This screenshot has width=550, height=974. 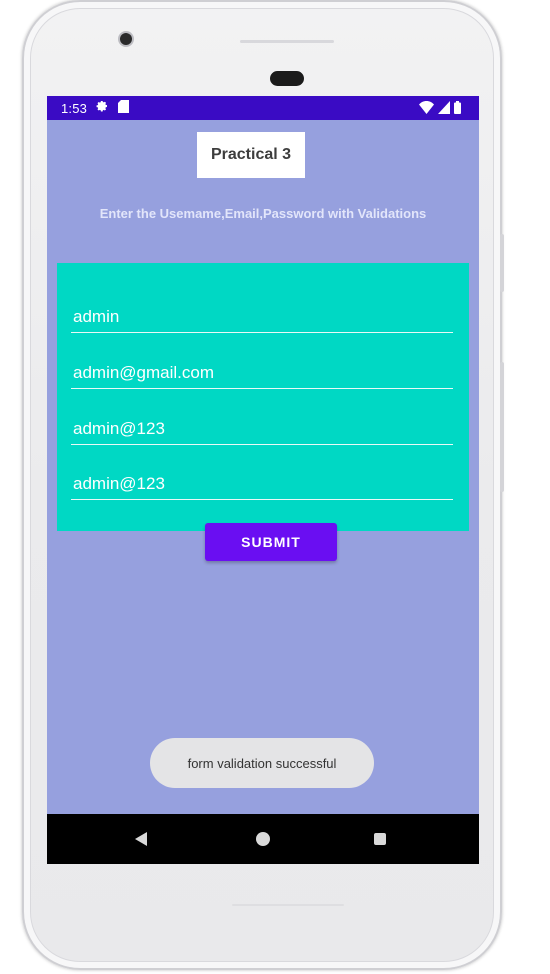 I want to click on sd-card-icon, so click(x=124, y=108).